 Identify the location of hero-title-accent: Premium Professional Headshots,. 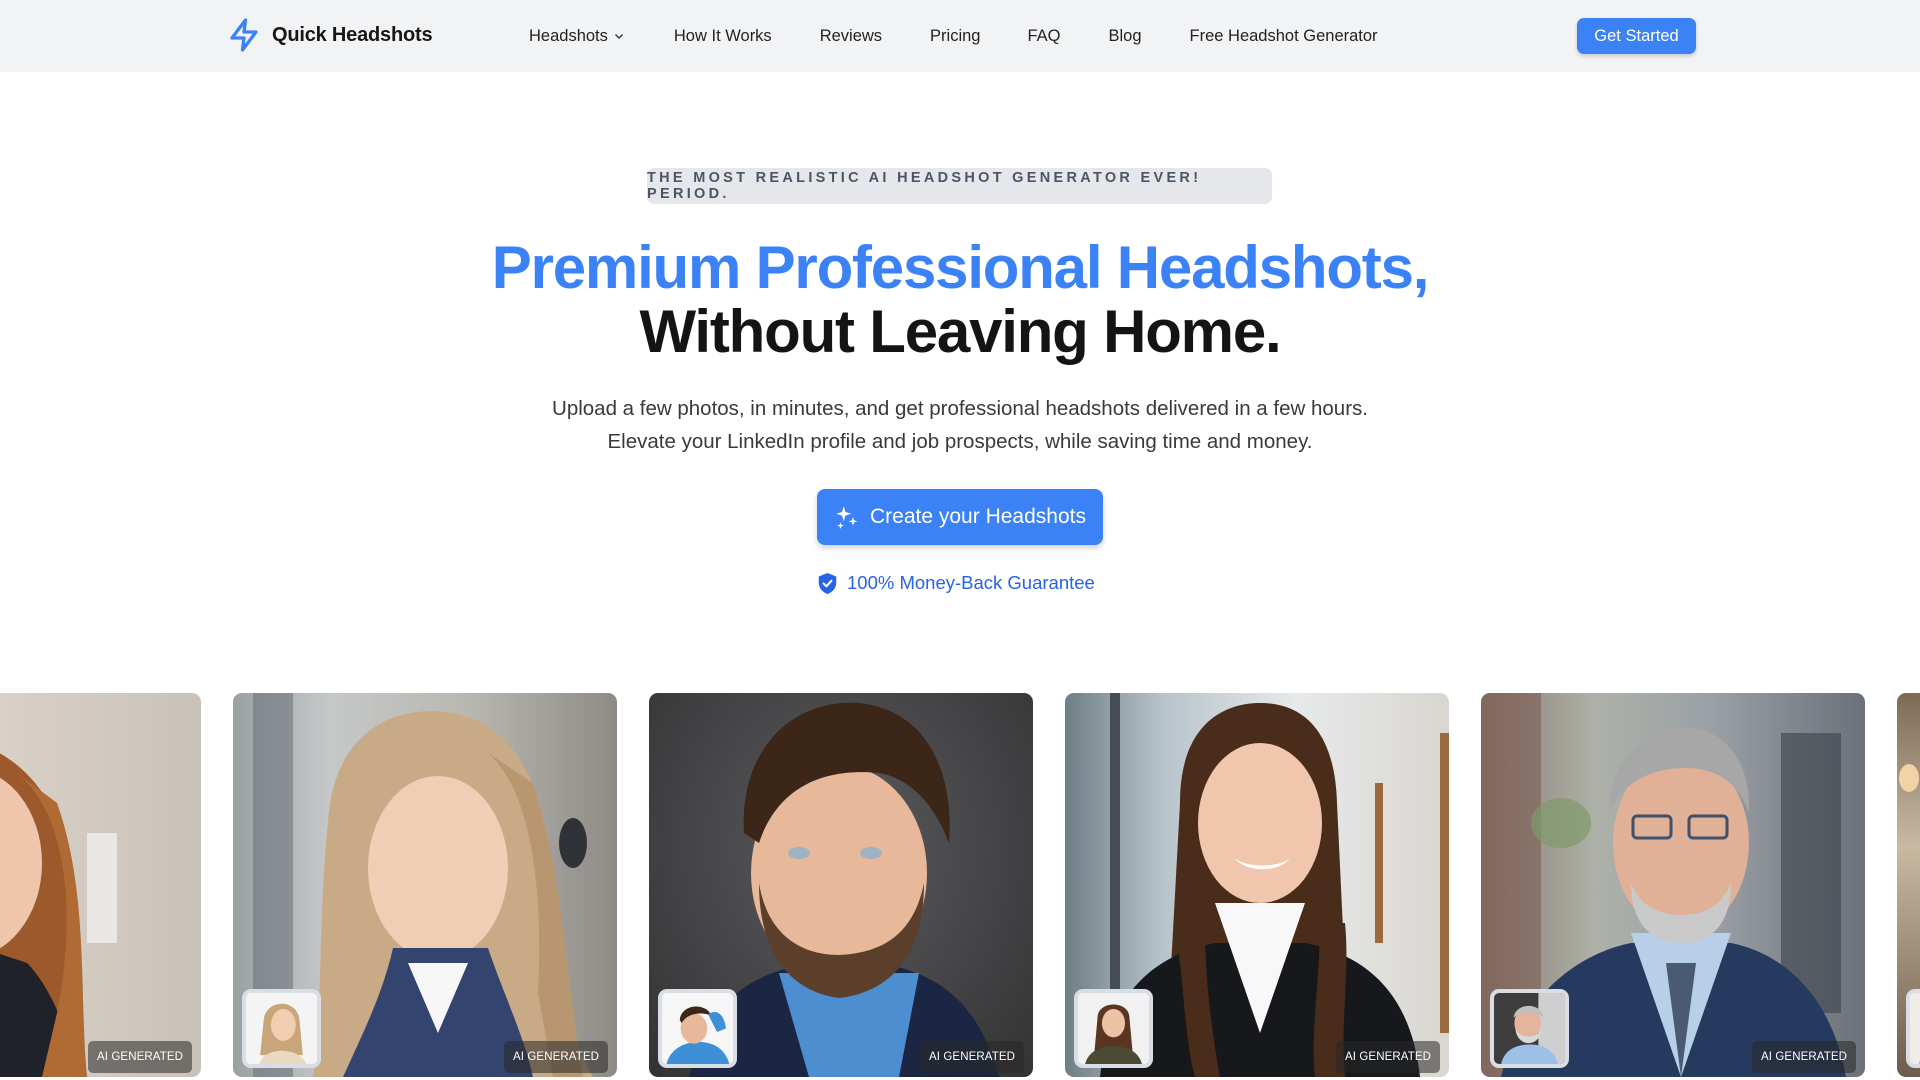
(960, 267).